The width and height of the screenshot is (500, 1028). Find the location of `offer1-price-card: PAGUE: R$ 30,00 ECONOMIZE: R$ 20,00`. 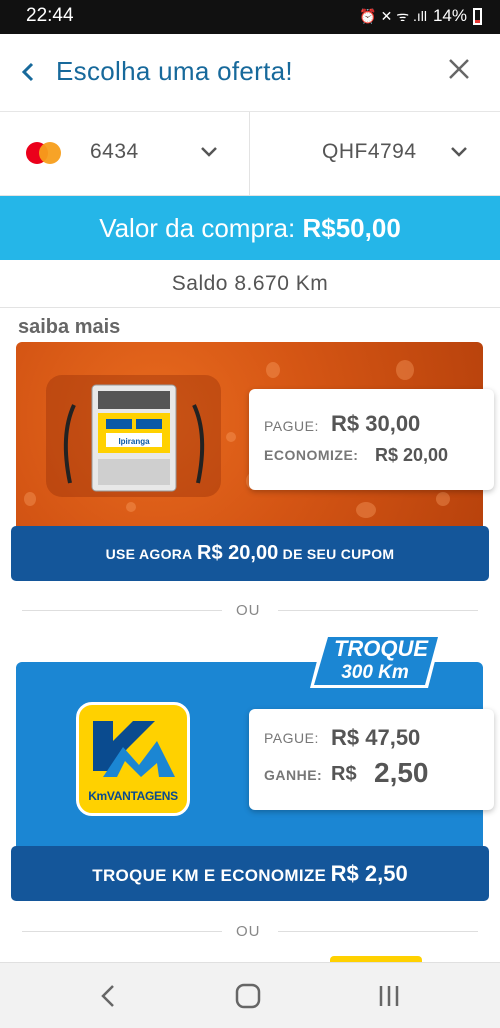

offer1-price-card: PAGUE: R$ 30,00 ECONOMIZE: R$ 20,00 is located at coordinates (371, 439).